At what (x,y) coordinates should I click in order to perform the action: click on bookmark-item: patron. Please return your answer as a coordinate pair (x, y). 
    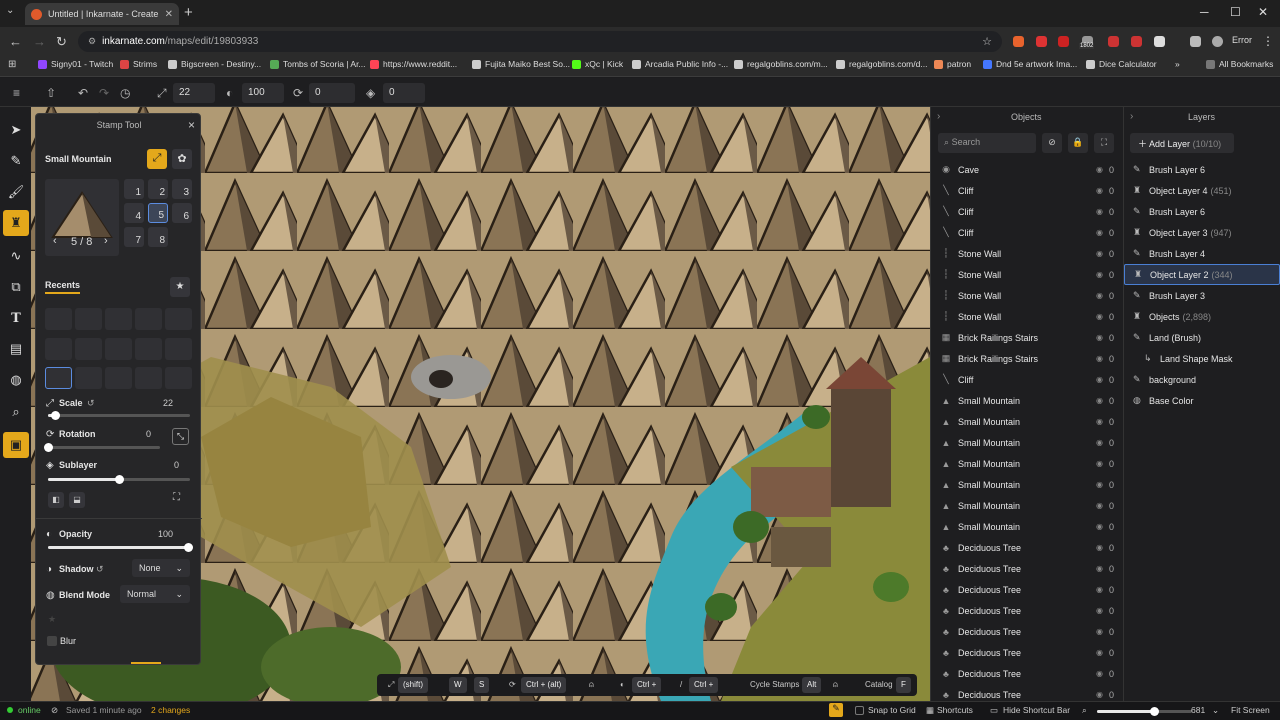
    Looking at the image, I should click on (952, 64).